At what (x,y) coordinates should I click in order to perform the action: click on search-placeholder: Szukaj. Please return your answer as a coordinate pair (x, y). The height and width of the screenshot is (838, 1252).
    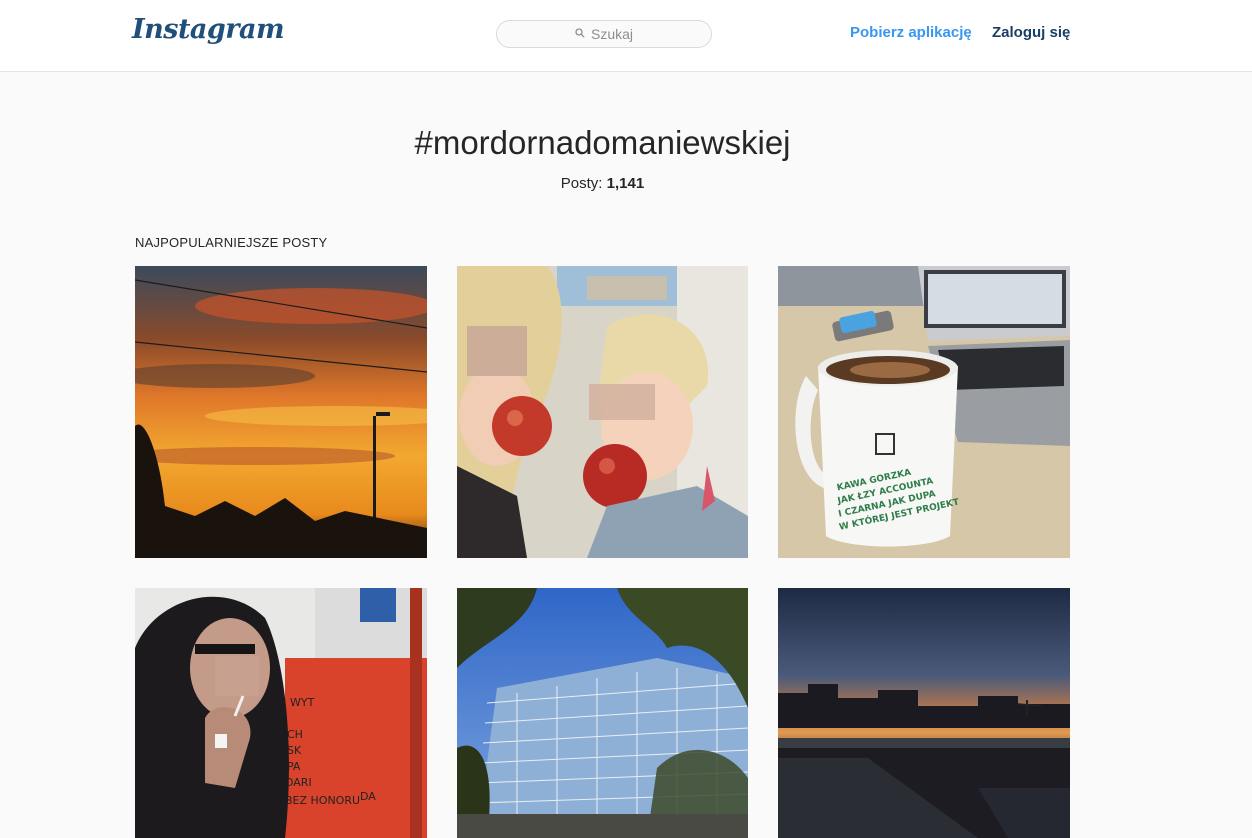
    Looking at the image, I should click on (612, 34).